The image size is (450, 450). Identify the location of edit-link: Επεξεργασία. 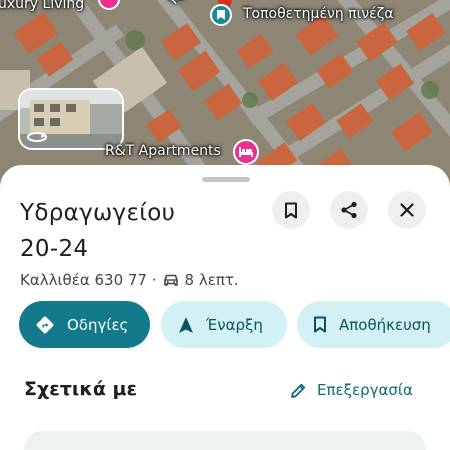
(351, 390).